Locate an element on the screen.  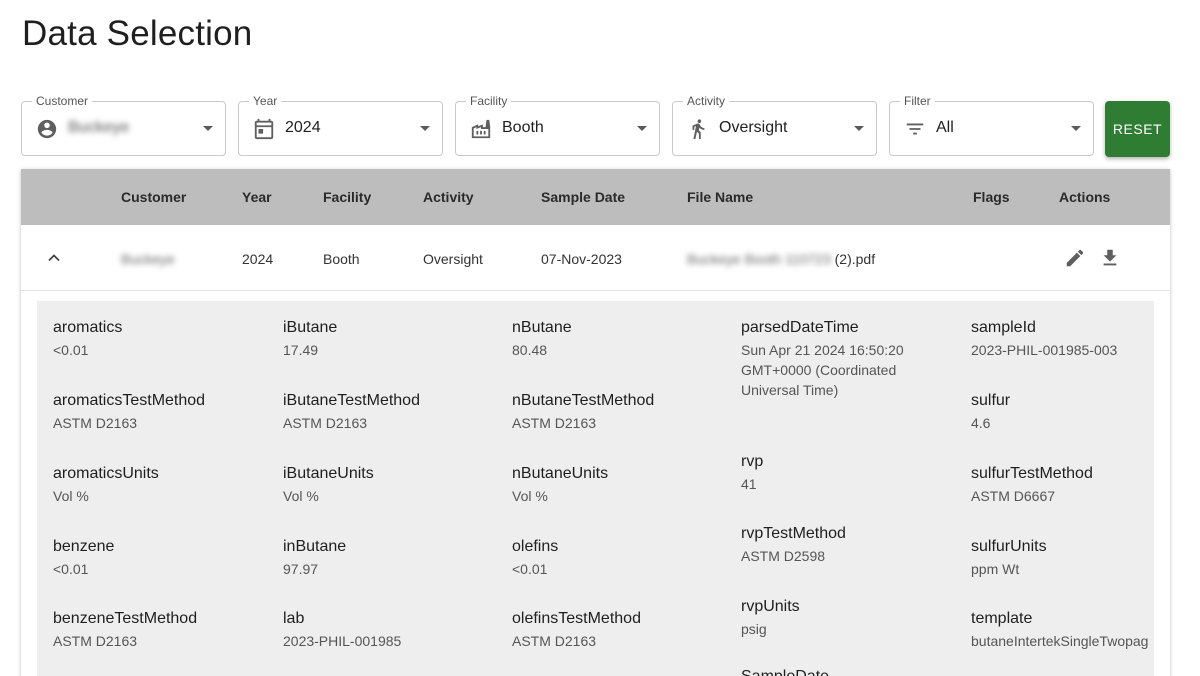
detail-field-name: nButaneTestMethod is located at coordinates (583, 400).